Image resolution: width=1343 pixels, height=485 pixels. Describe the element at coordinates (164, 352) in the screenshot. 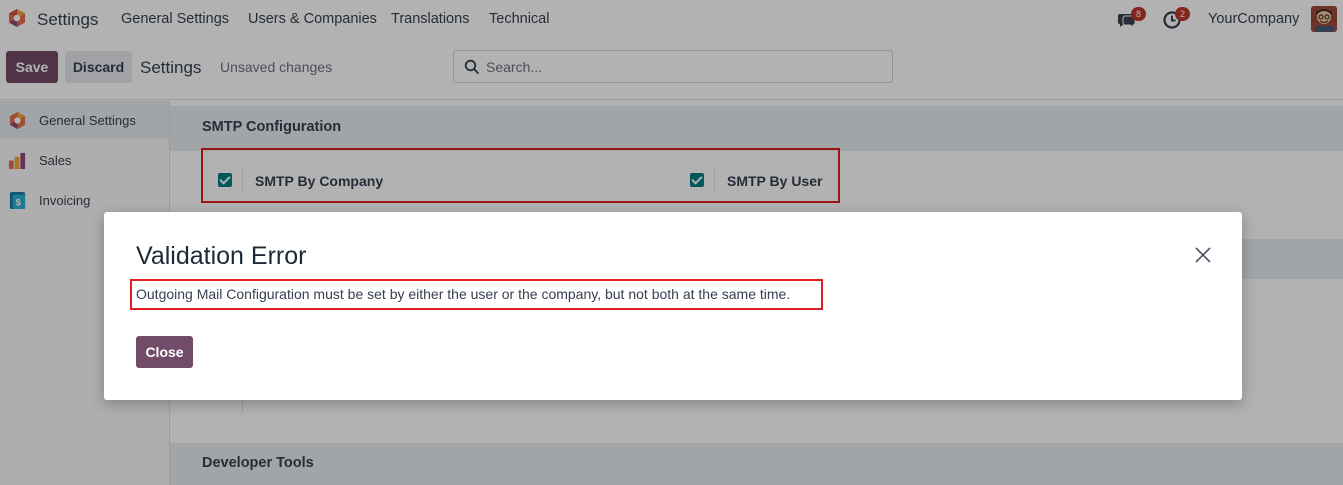

I see `close-button: Close` at that location.